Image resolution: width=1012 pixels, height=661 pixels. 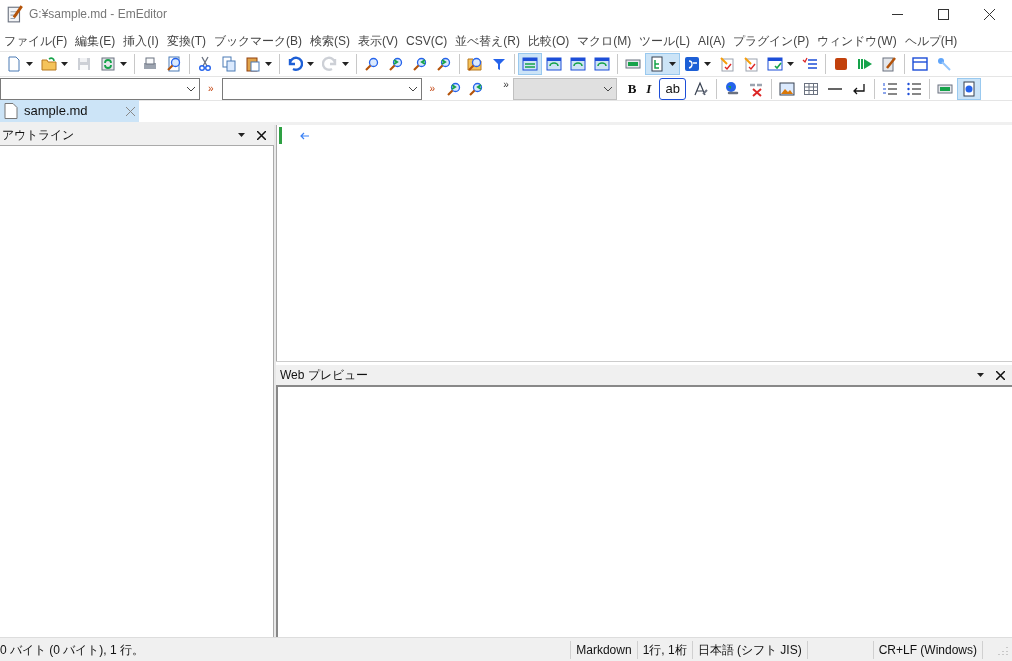 What do you see at coordinates (603, 649) in the screenshot?
I see `status-cell: Markdown` at bounding box center [603, 649].